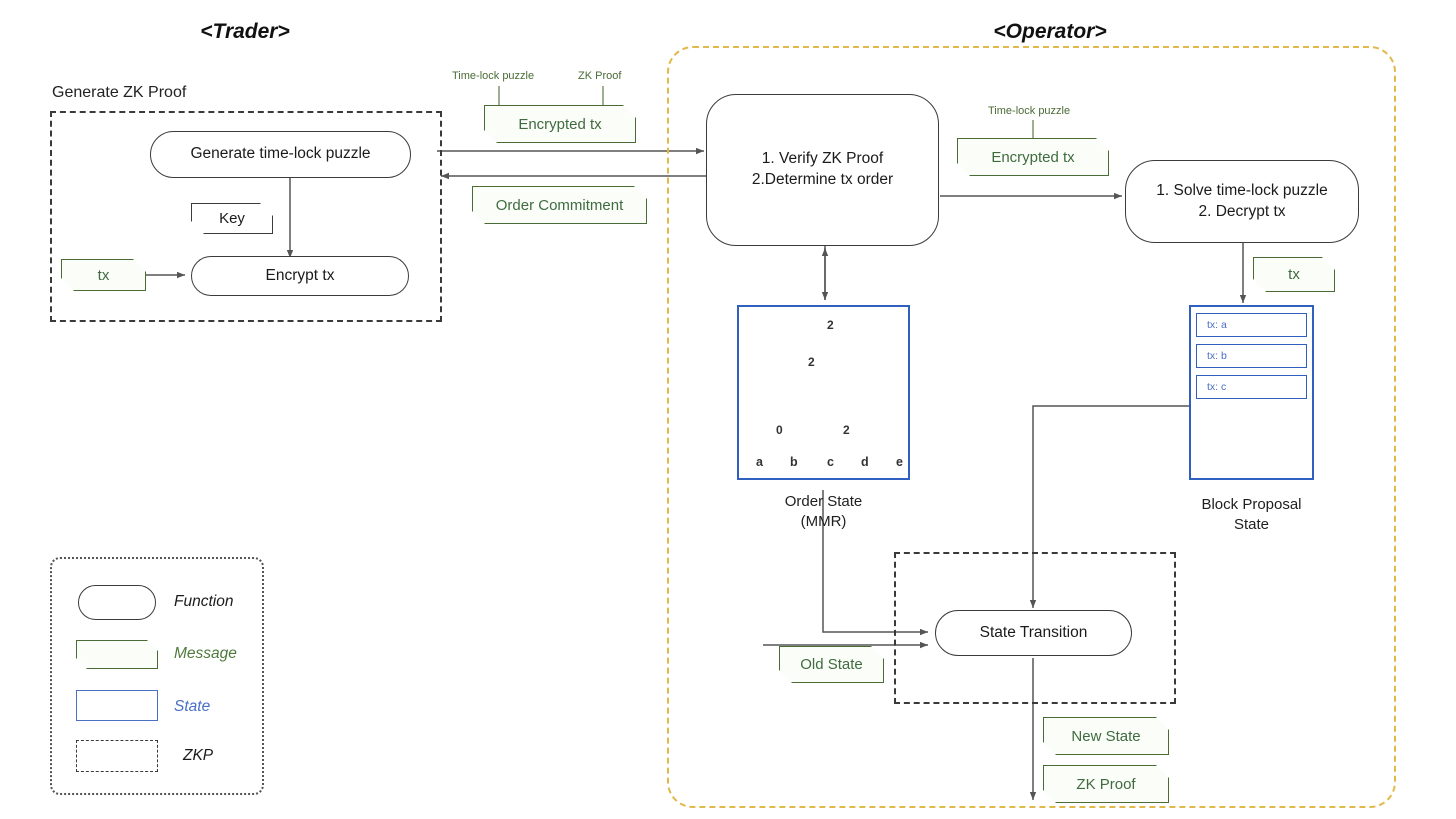 Image resolution: width=1456 pixels, height=819 pixels. I want to click on solve-and-decrypt-label: 1. Solve time-lock puzzle 2. Decrypt tx, so click(1242, 200).